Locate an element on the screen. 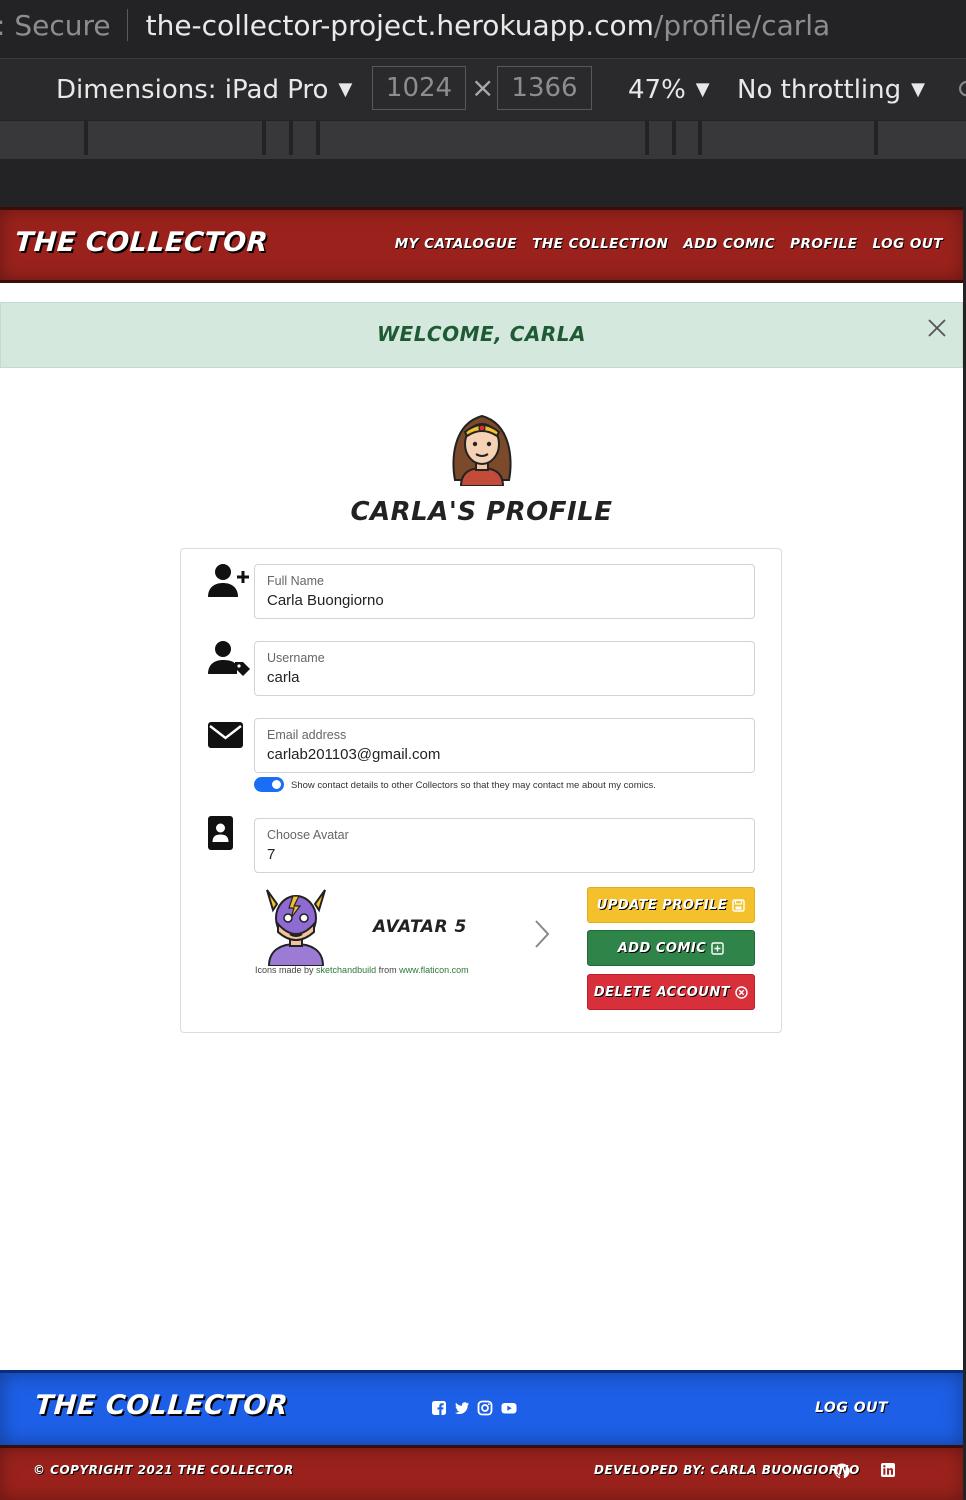 This screenshot has width=966, height=1500. user-plus-icon is located at coordinates (228, 580).